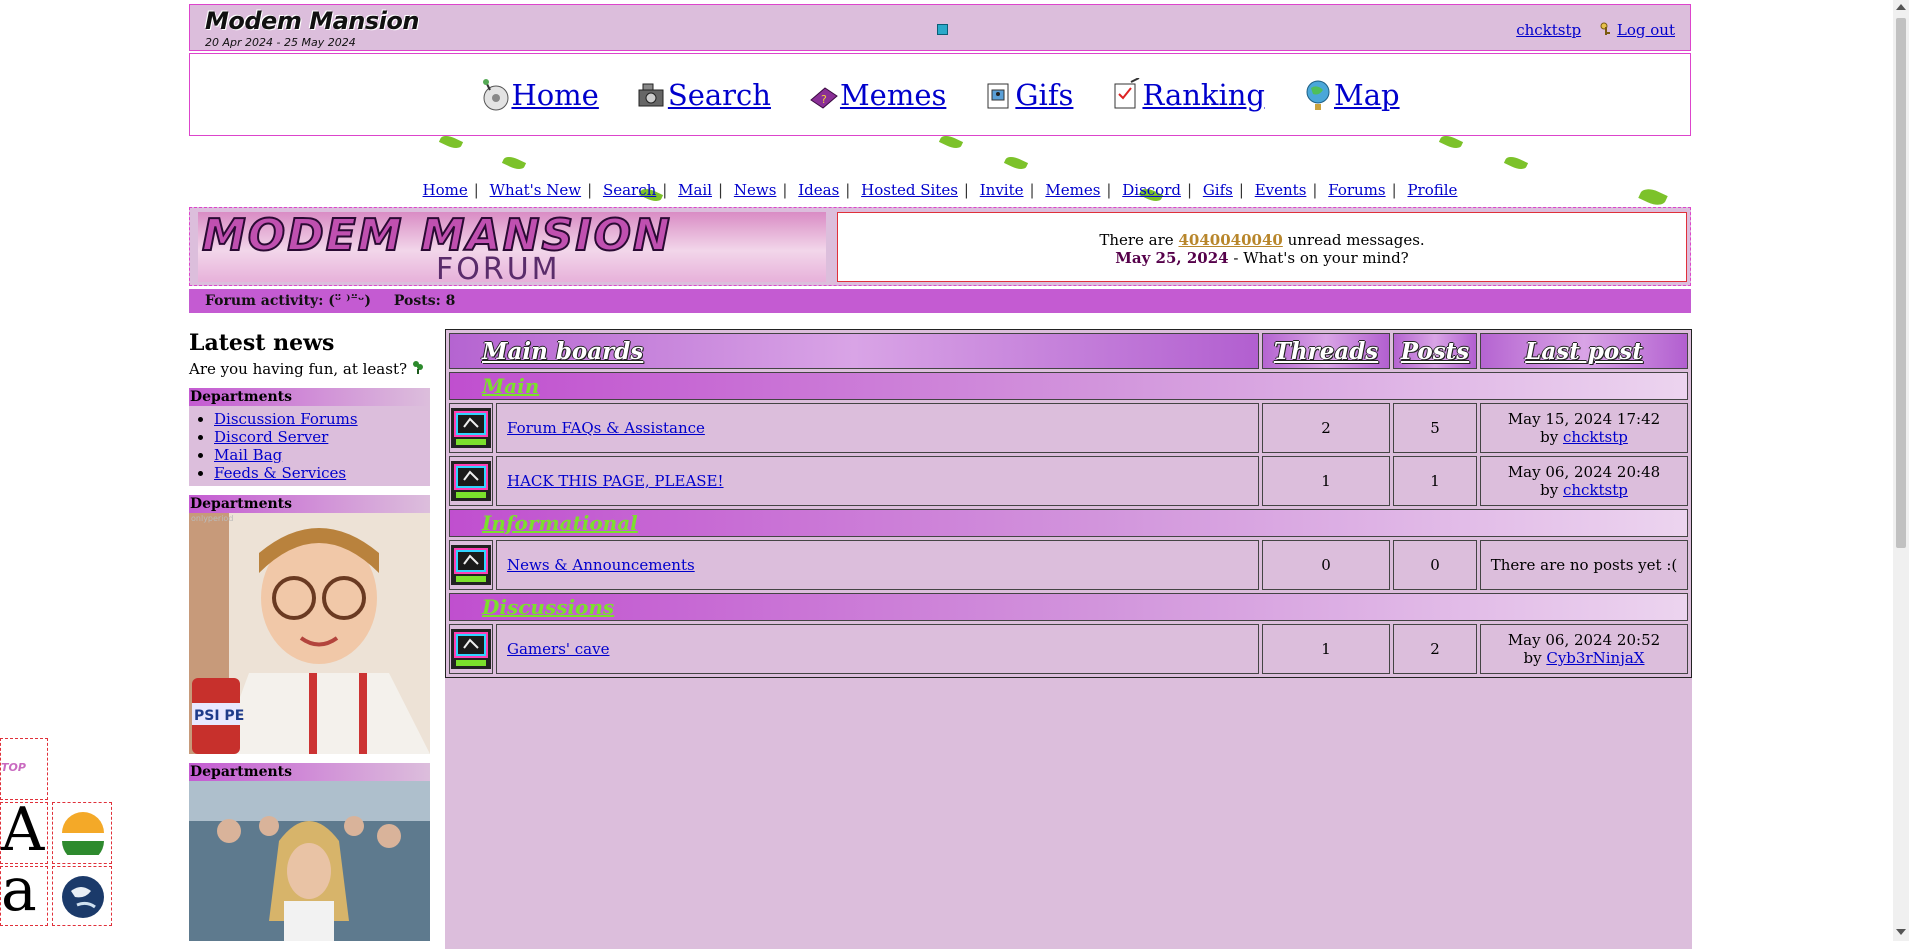  I want to click on sub-nav-home: Home, so click(445, 190).